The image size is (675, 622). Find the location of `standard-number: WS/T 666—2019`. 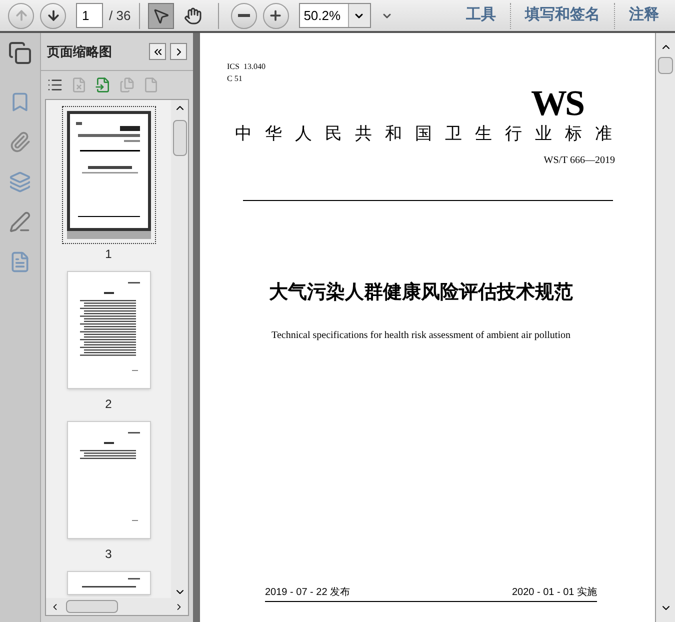

standard-number: WS/T 666—2019 is located at coordinates (579, 161).